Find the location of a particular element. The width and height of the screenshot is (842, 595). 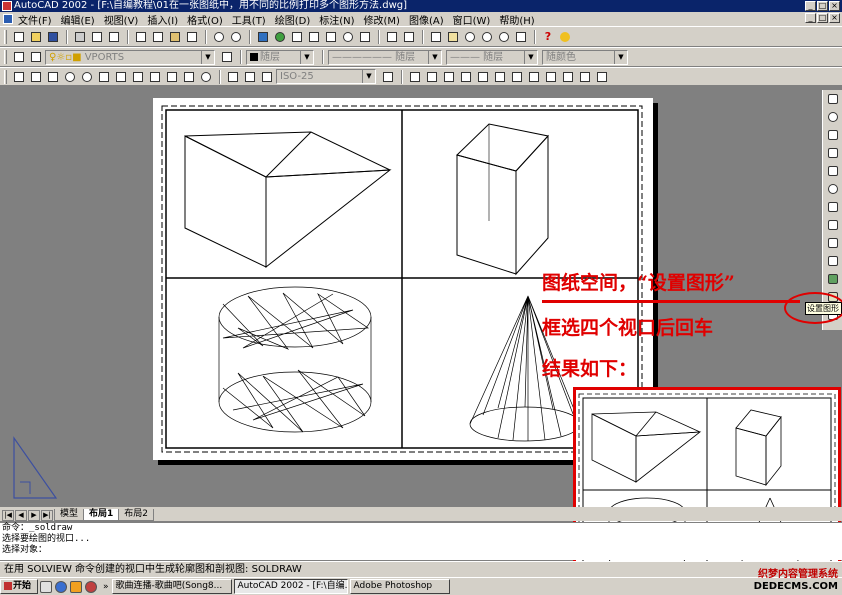

3d-orbit-icon is located at coordinates (348, 37).